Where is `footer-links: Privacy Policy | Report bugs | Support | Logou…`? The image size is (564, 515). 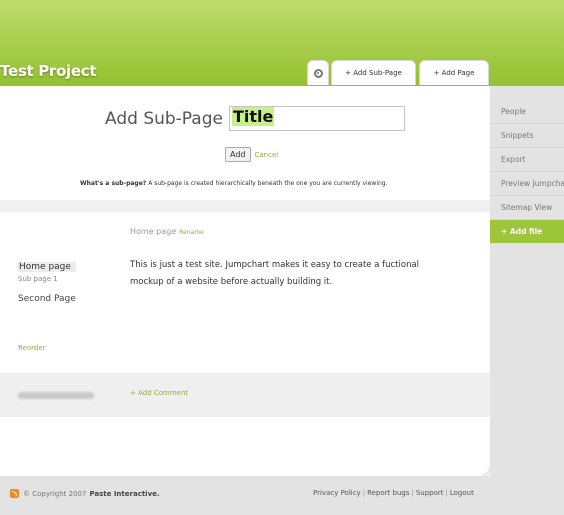 footer-links: Privacy Policy | Report bugs | Support | Logou… is located at coordinates (393, 493).